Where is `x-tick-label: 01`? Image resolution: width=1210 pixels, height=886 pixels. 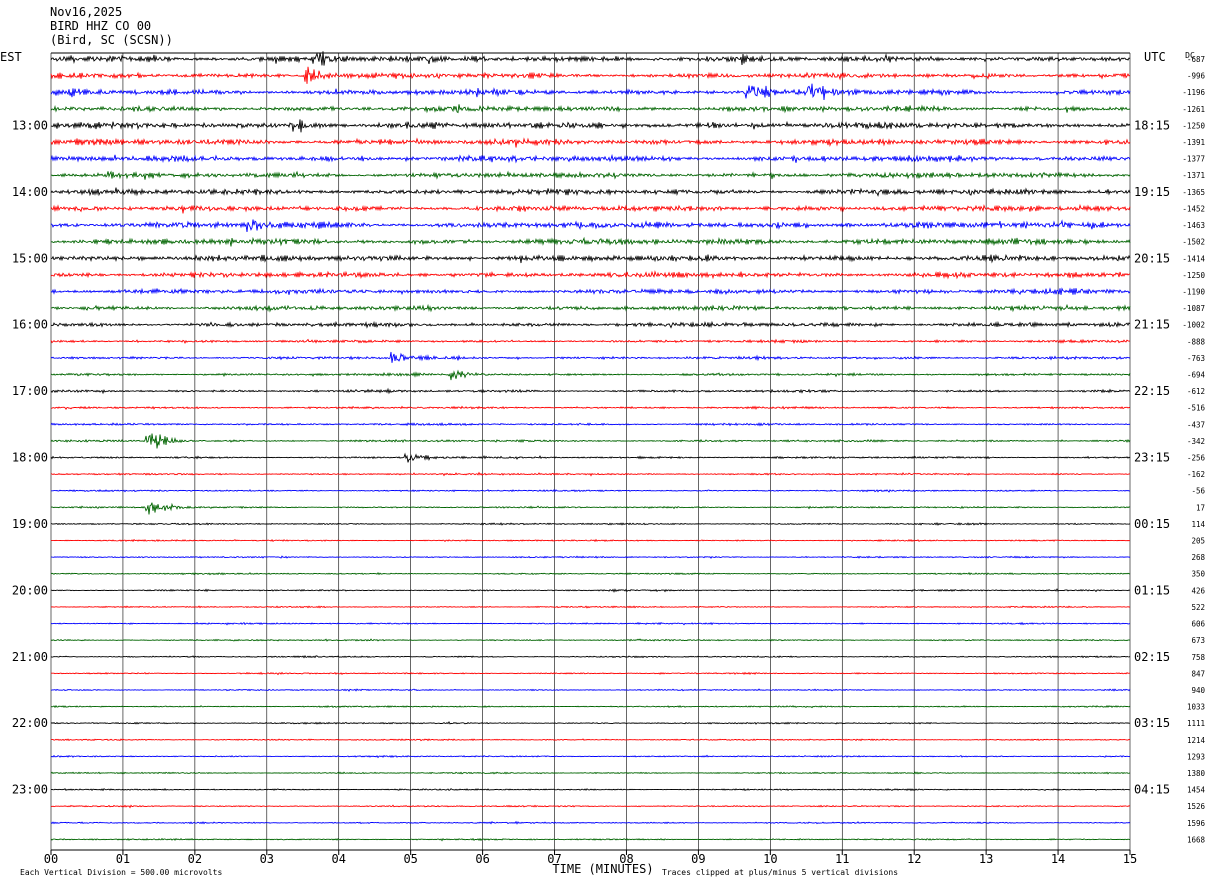 x-tick-label: 01 is located at coordinates (123, 859).